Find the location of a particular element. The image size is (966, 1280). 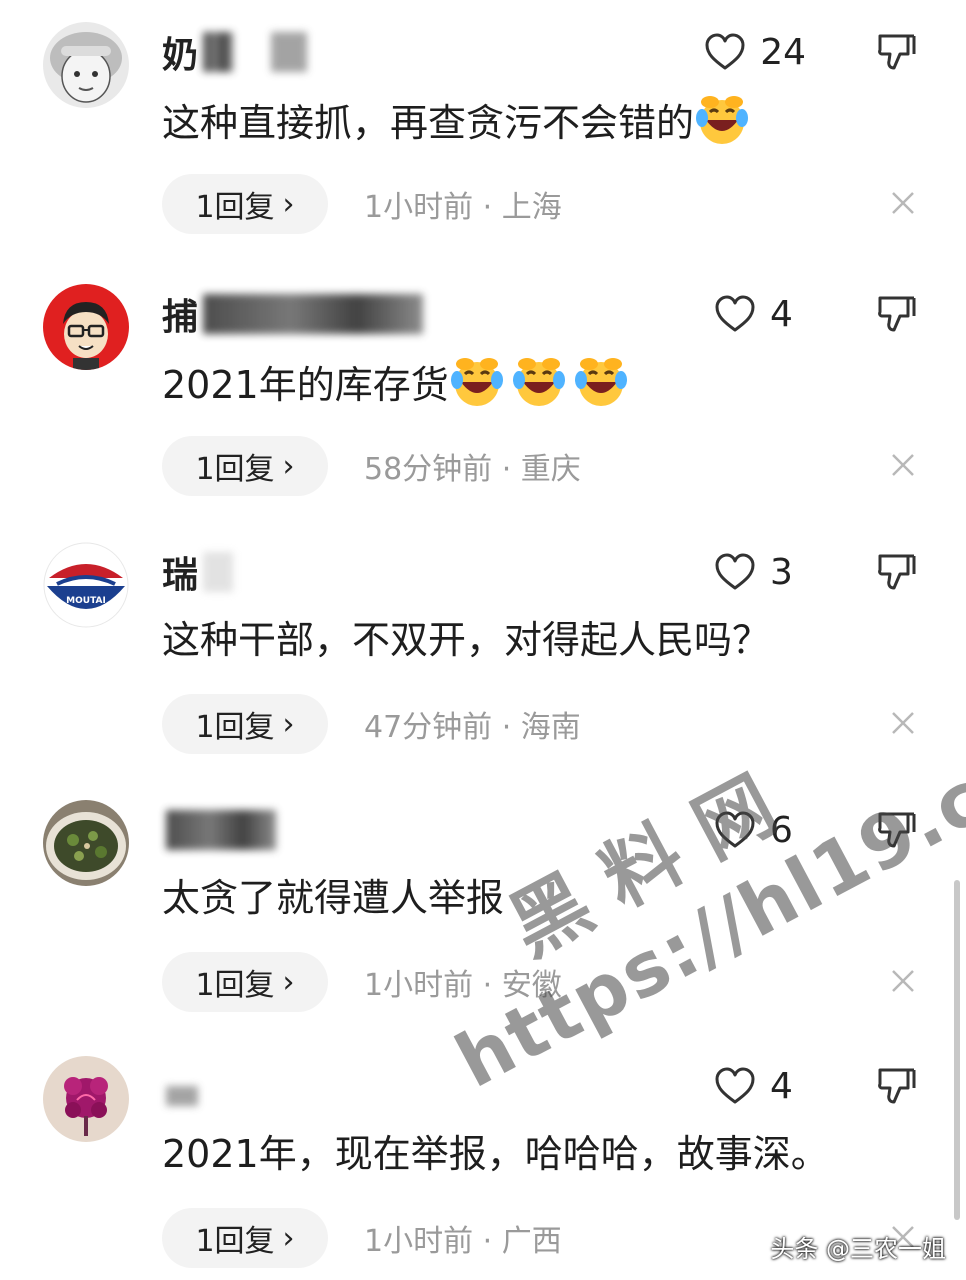

comment-text-row: 太贪了就得遭人举报 is located at coordinates (534, 898).